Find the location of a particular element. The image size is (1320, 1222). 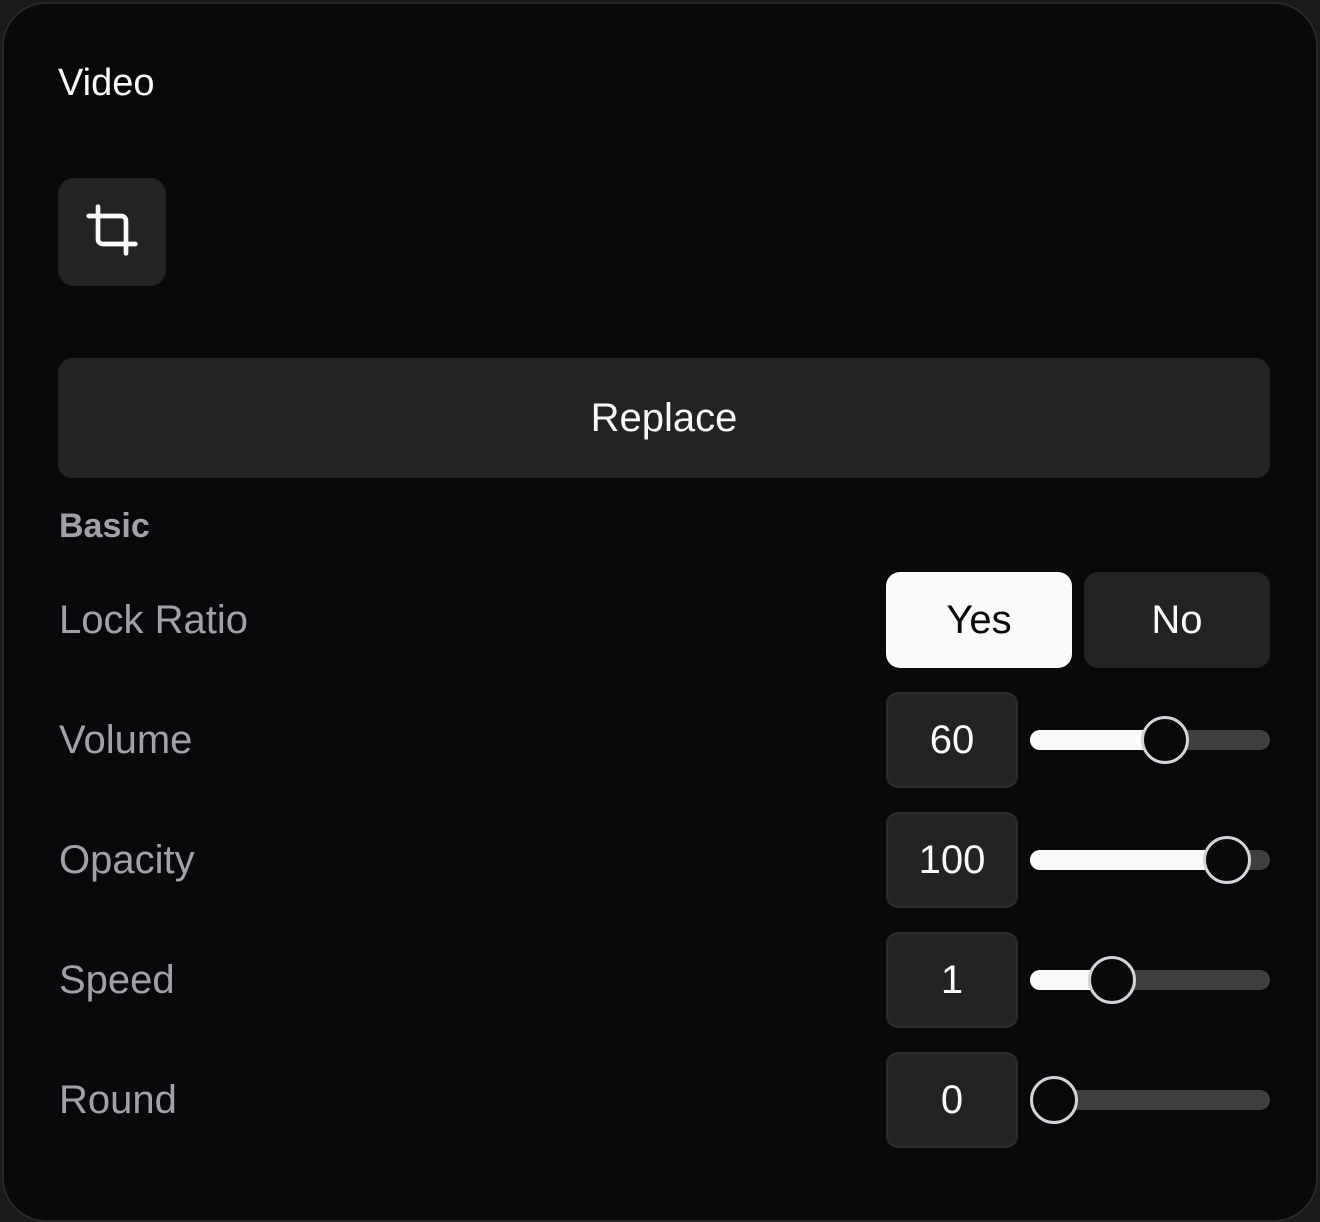

opacity-slider is located at coordinates (1150, 860).